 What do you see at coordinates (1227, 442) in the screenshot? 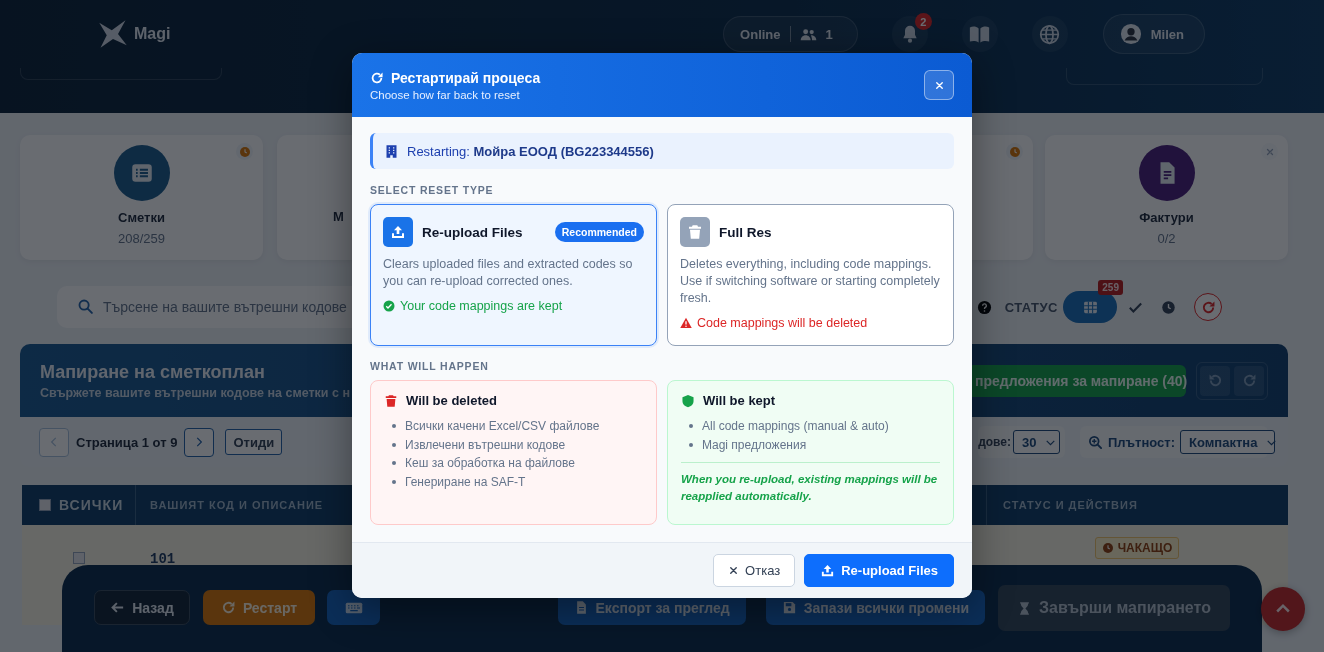
I see `density-select: Компактна` at bounding box center [1227, 442].